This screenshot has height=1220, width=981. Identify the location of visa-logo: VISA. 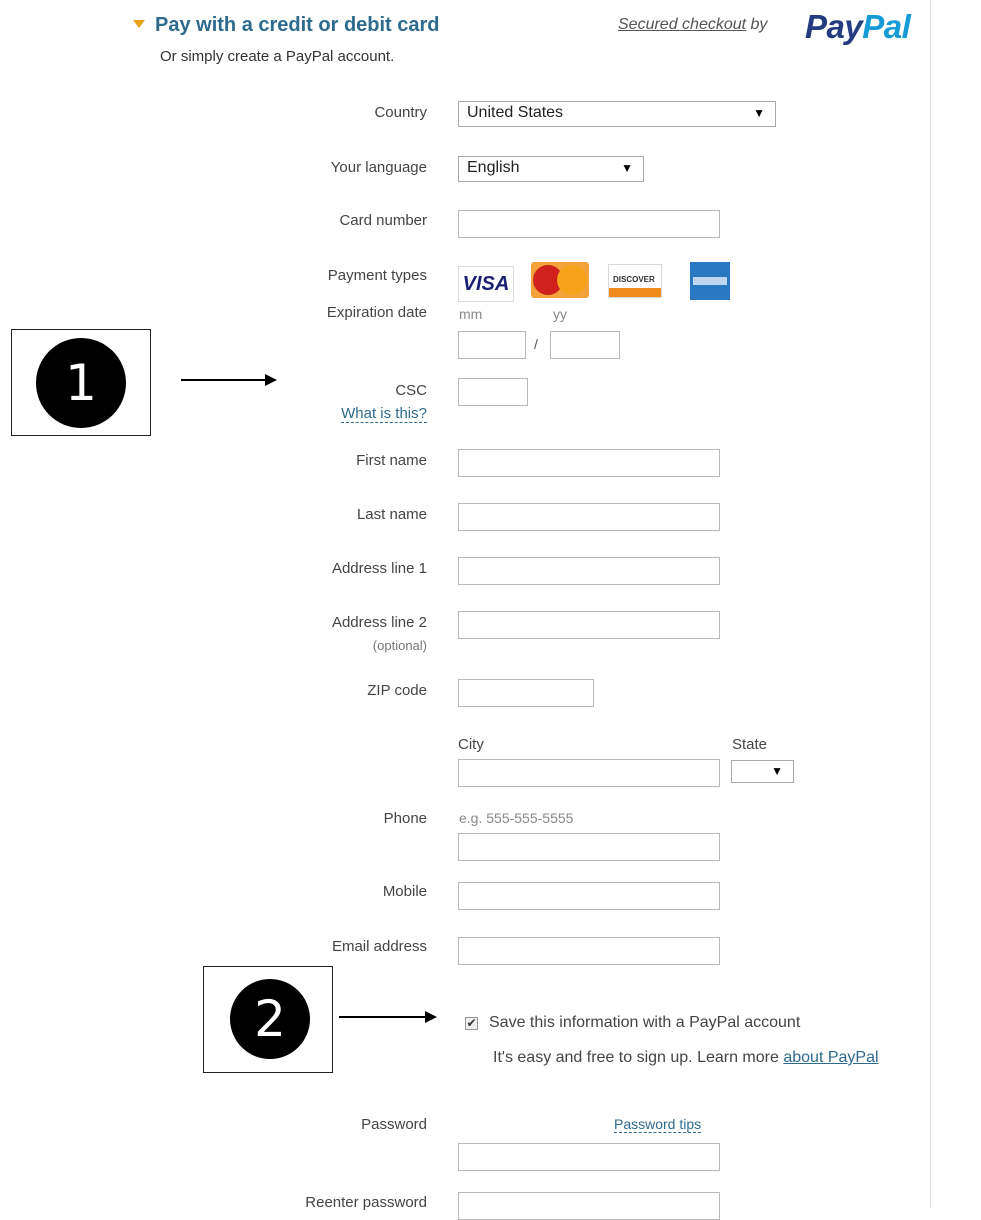
(486, 284).